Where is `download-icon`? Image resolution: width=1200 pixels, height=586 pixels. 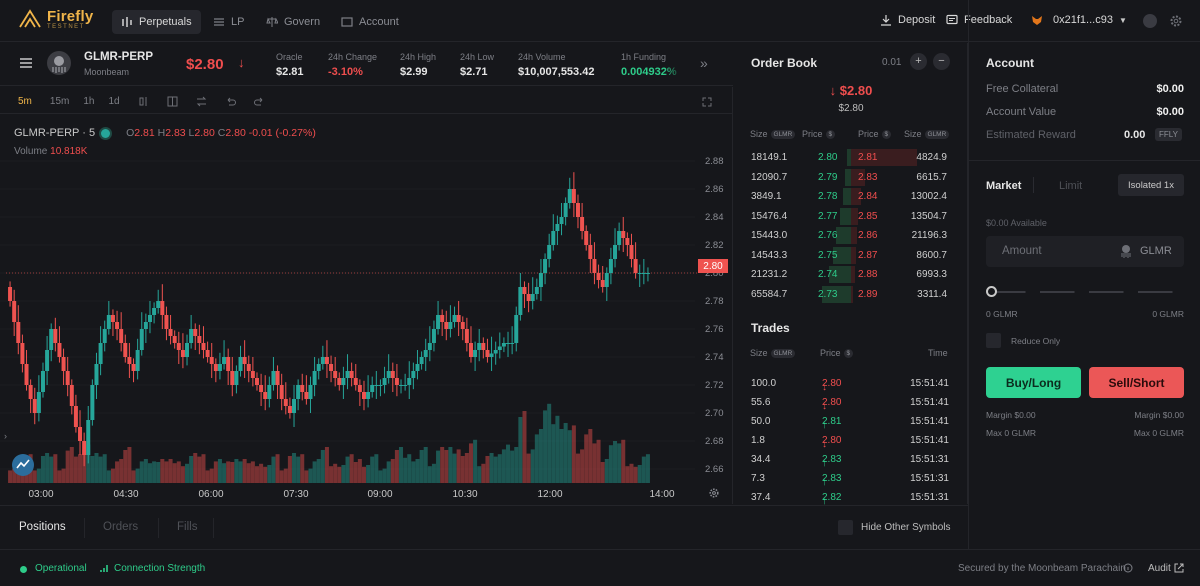 download-icon is located at coordinates (886, 20).